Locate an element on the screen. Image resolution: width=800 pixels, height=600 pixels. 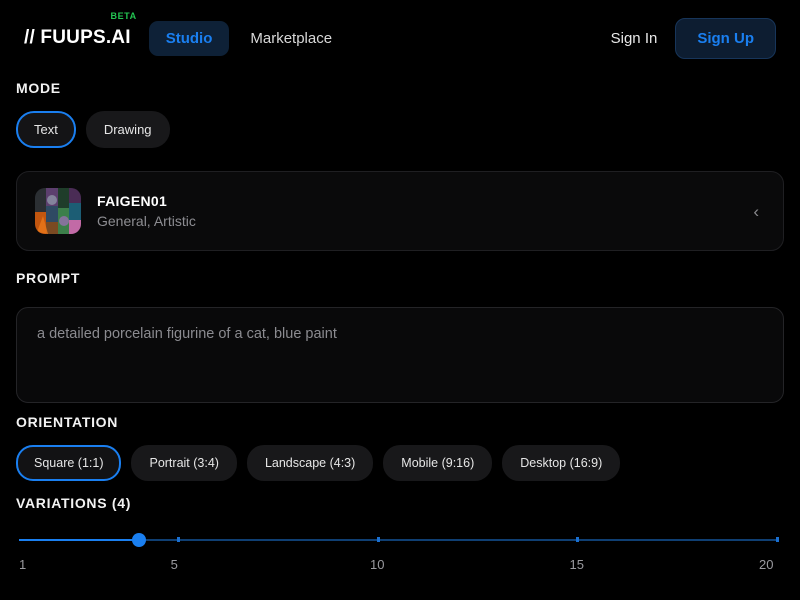
orientation-option-mobile: Mobile (9:16) is located at coordinates (438, 463).